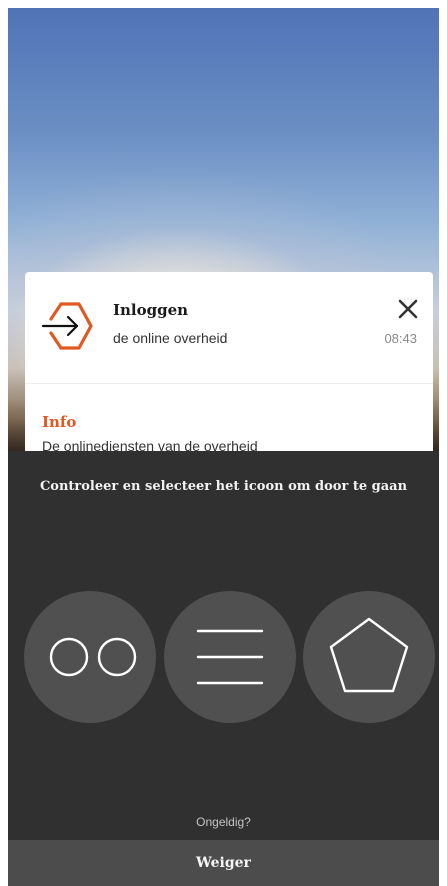 The width and height of the screenshot is (447, 886). I want to click on card-divider, so click(229, 383).